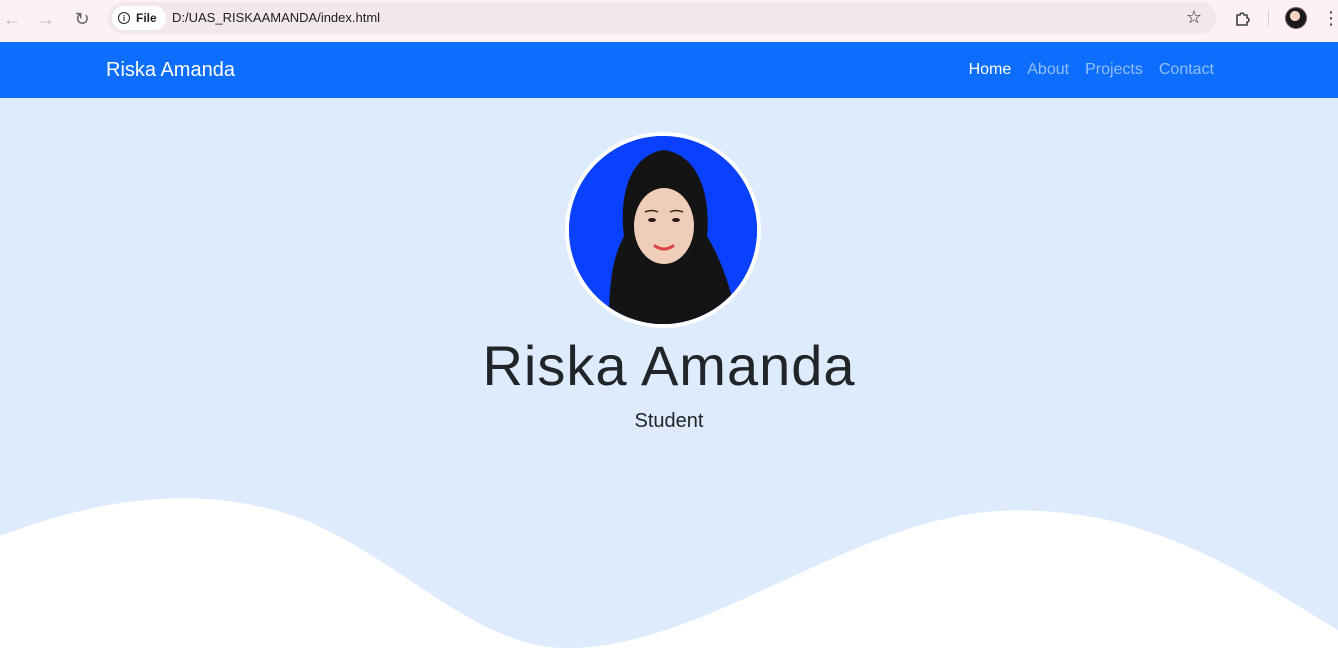 This screenshot has height=661, width=1338. I want to click on kebab-menu-icon: ⋮, so click(1330, 18).